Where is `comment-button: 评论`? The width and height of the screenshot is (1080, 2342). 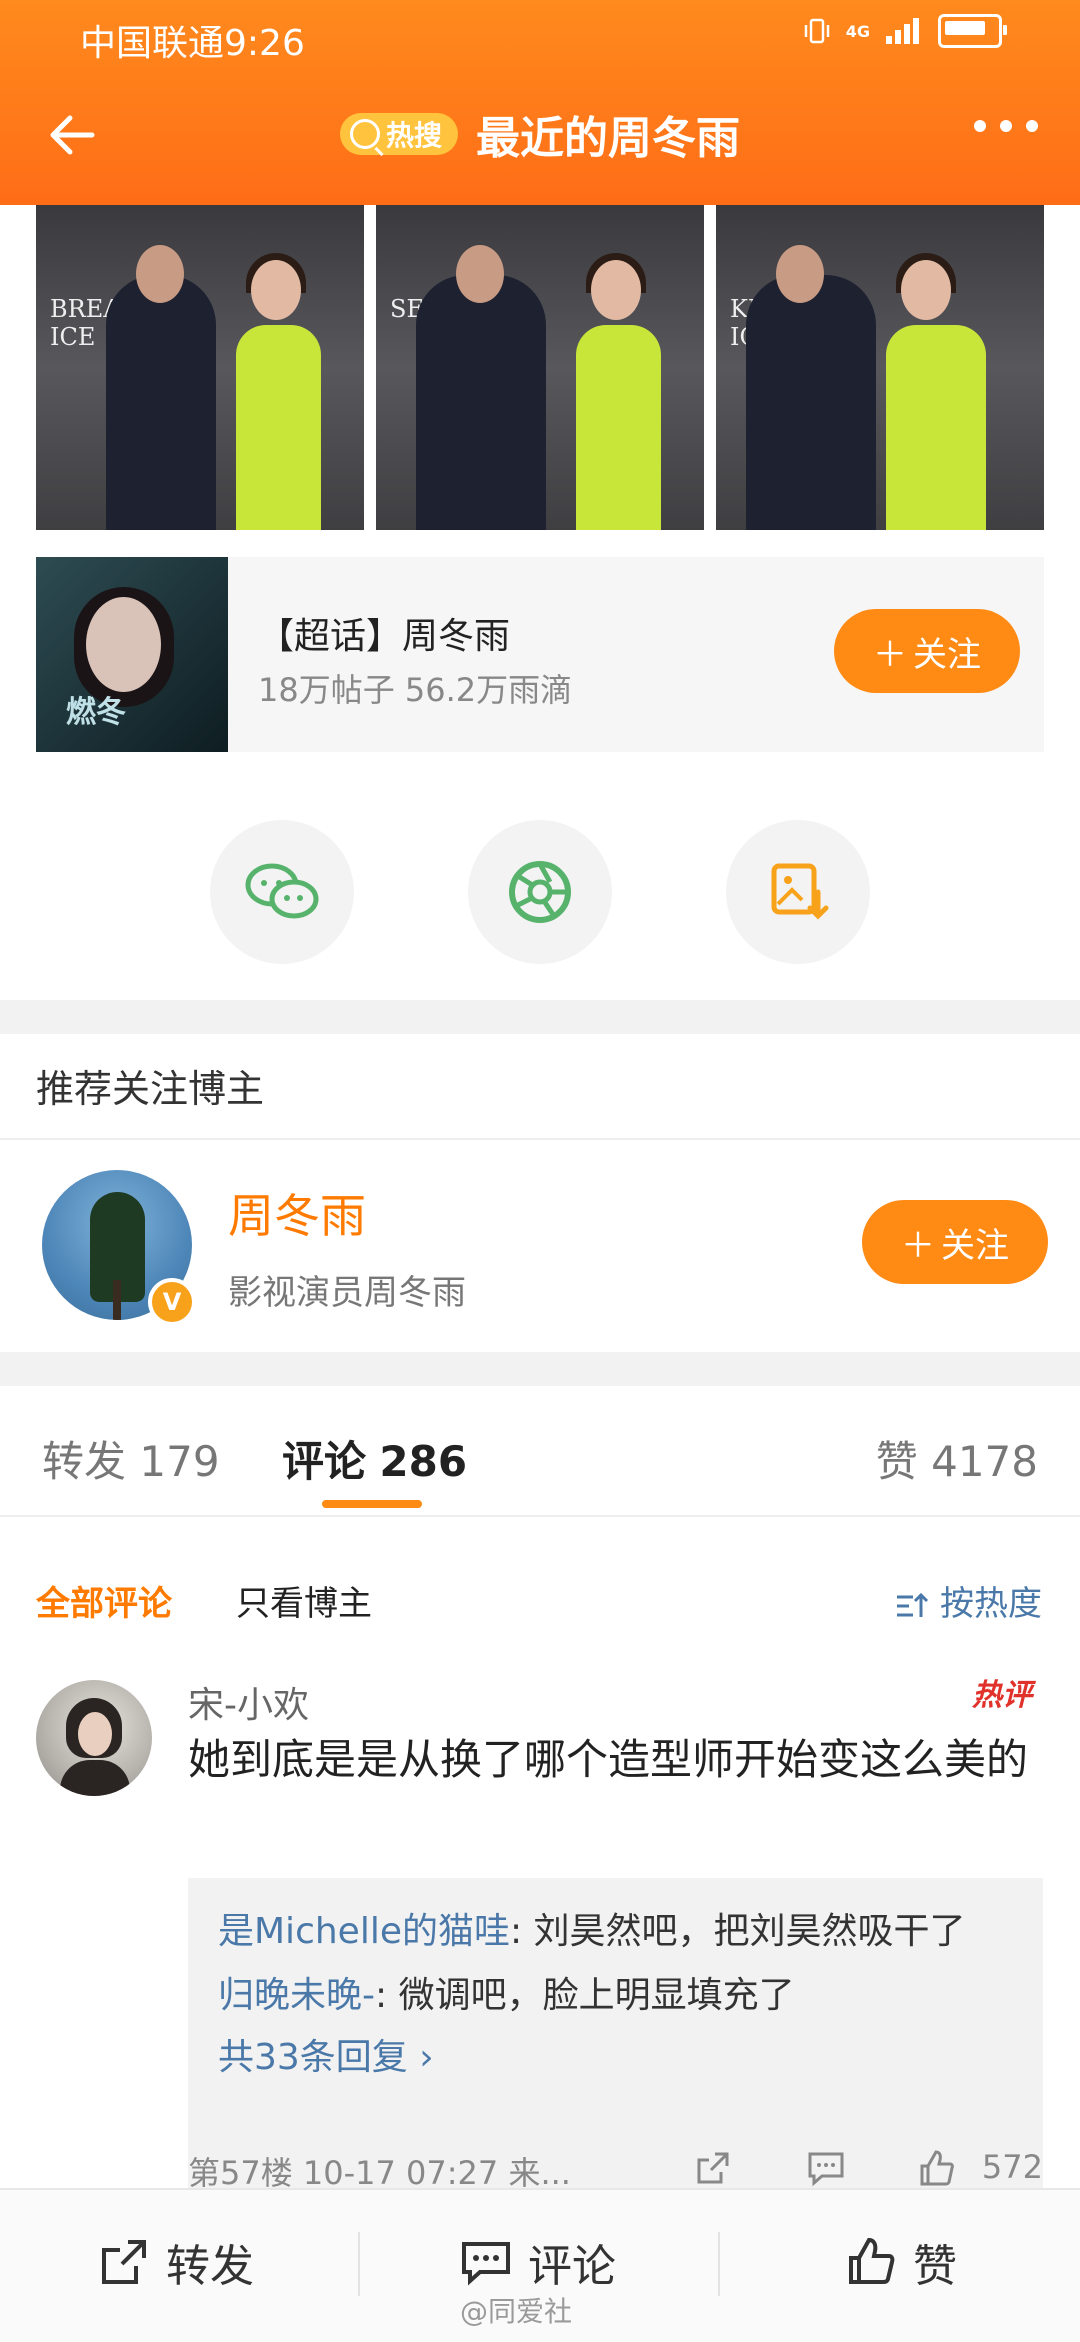
comment-button: 评论 is located at coordinates (538, 2262).